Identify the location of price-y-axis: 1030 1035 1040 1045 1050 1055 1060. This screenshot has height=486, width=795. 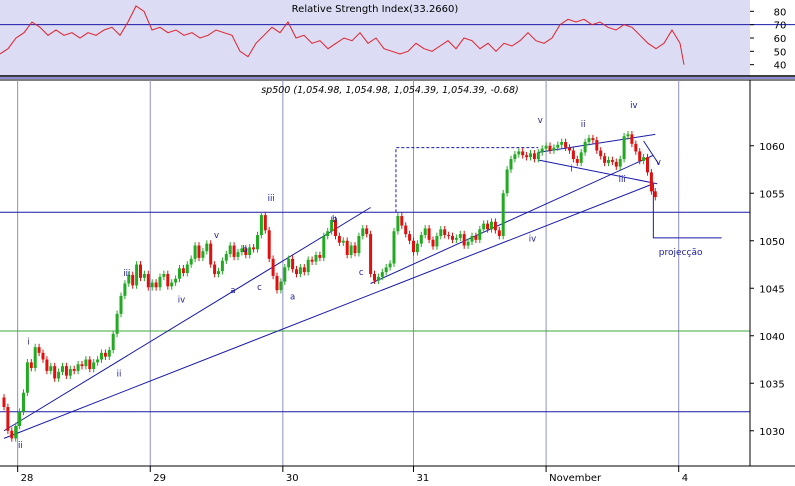
(767, 290).